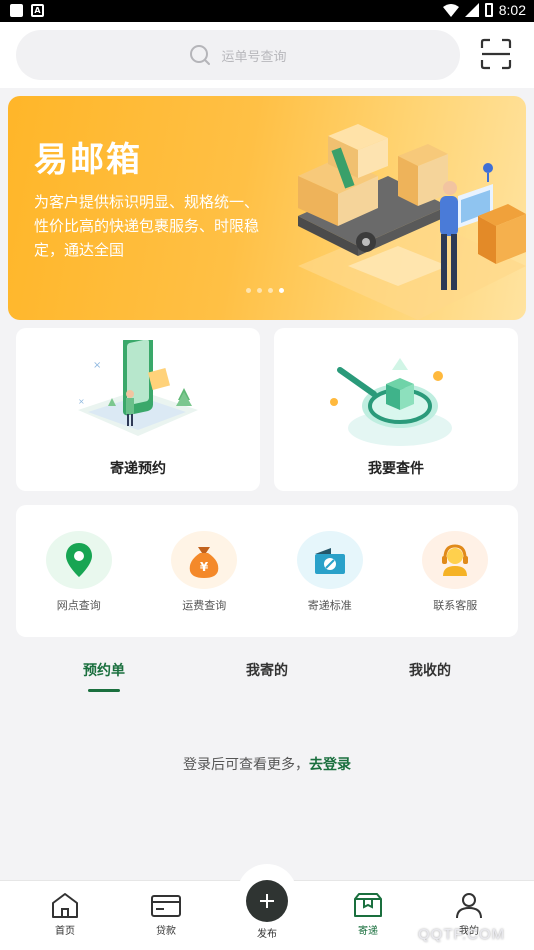  I want to click on header: 运单号查询, so click(267, 55).